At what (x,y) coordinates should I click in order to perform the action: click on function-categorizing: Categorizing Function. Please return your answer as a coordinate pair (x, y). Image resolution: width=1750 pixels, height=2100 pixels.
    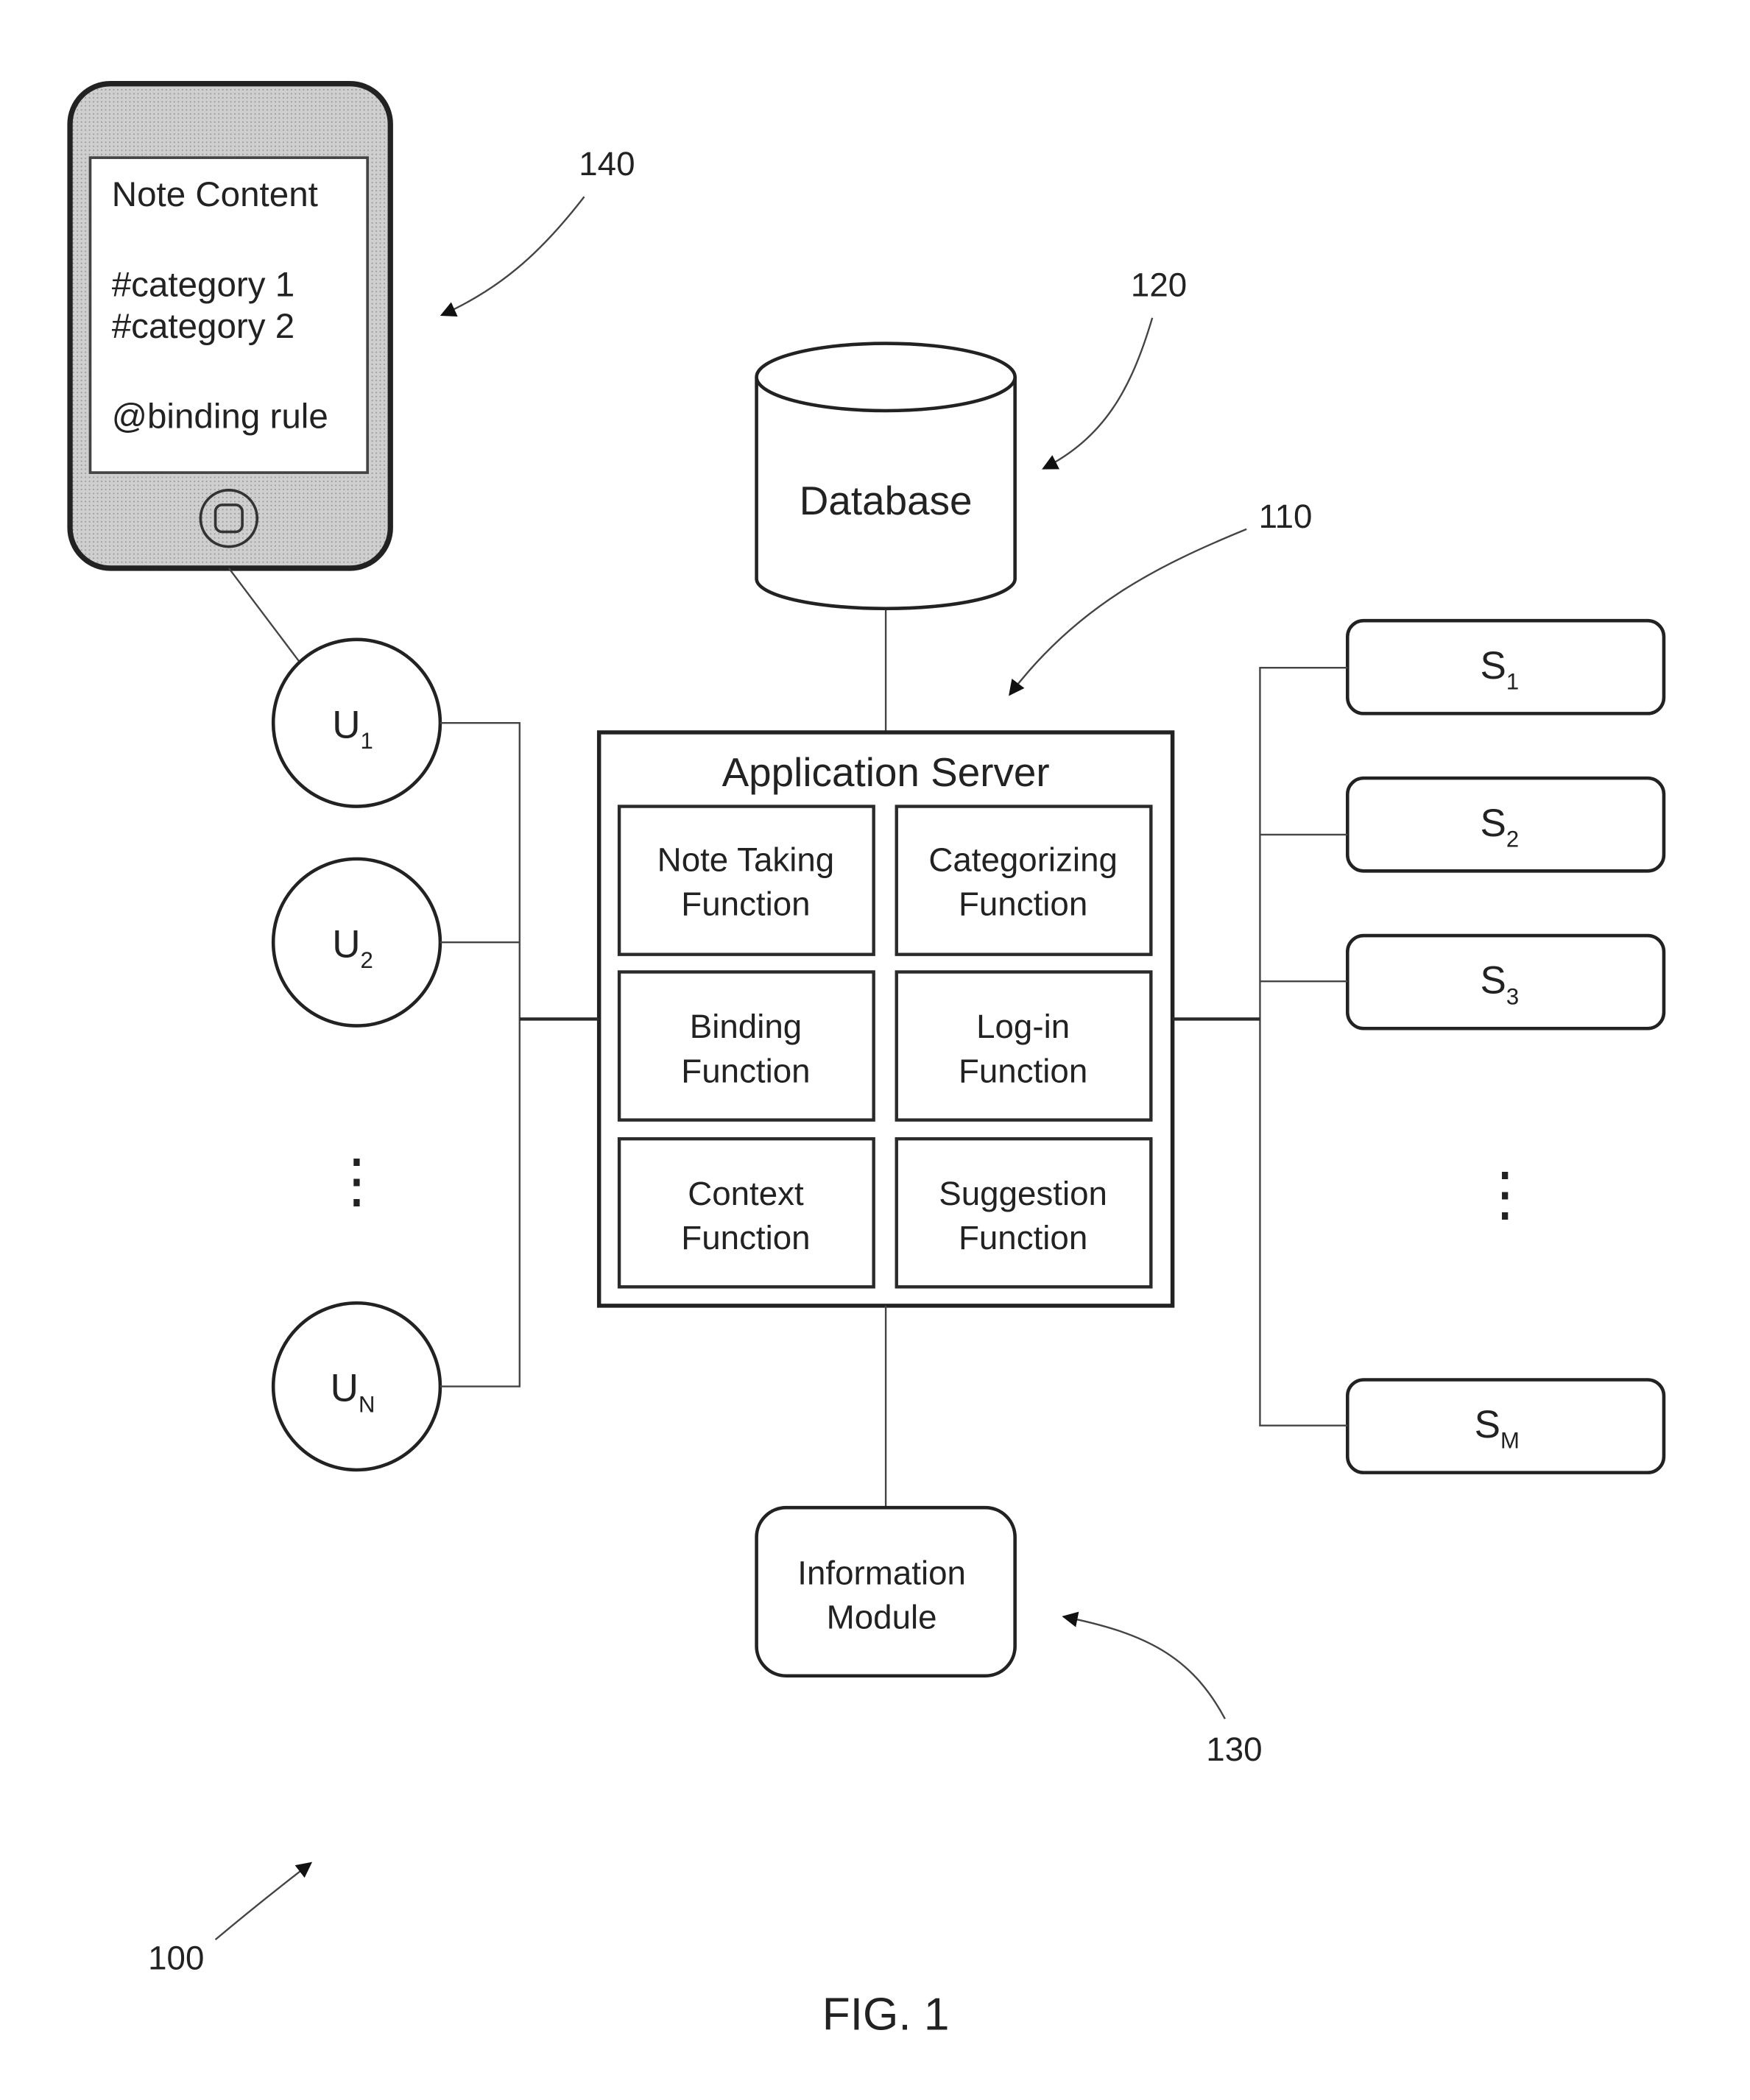
    Looking at the image, I should click on (1024, 880).